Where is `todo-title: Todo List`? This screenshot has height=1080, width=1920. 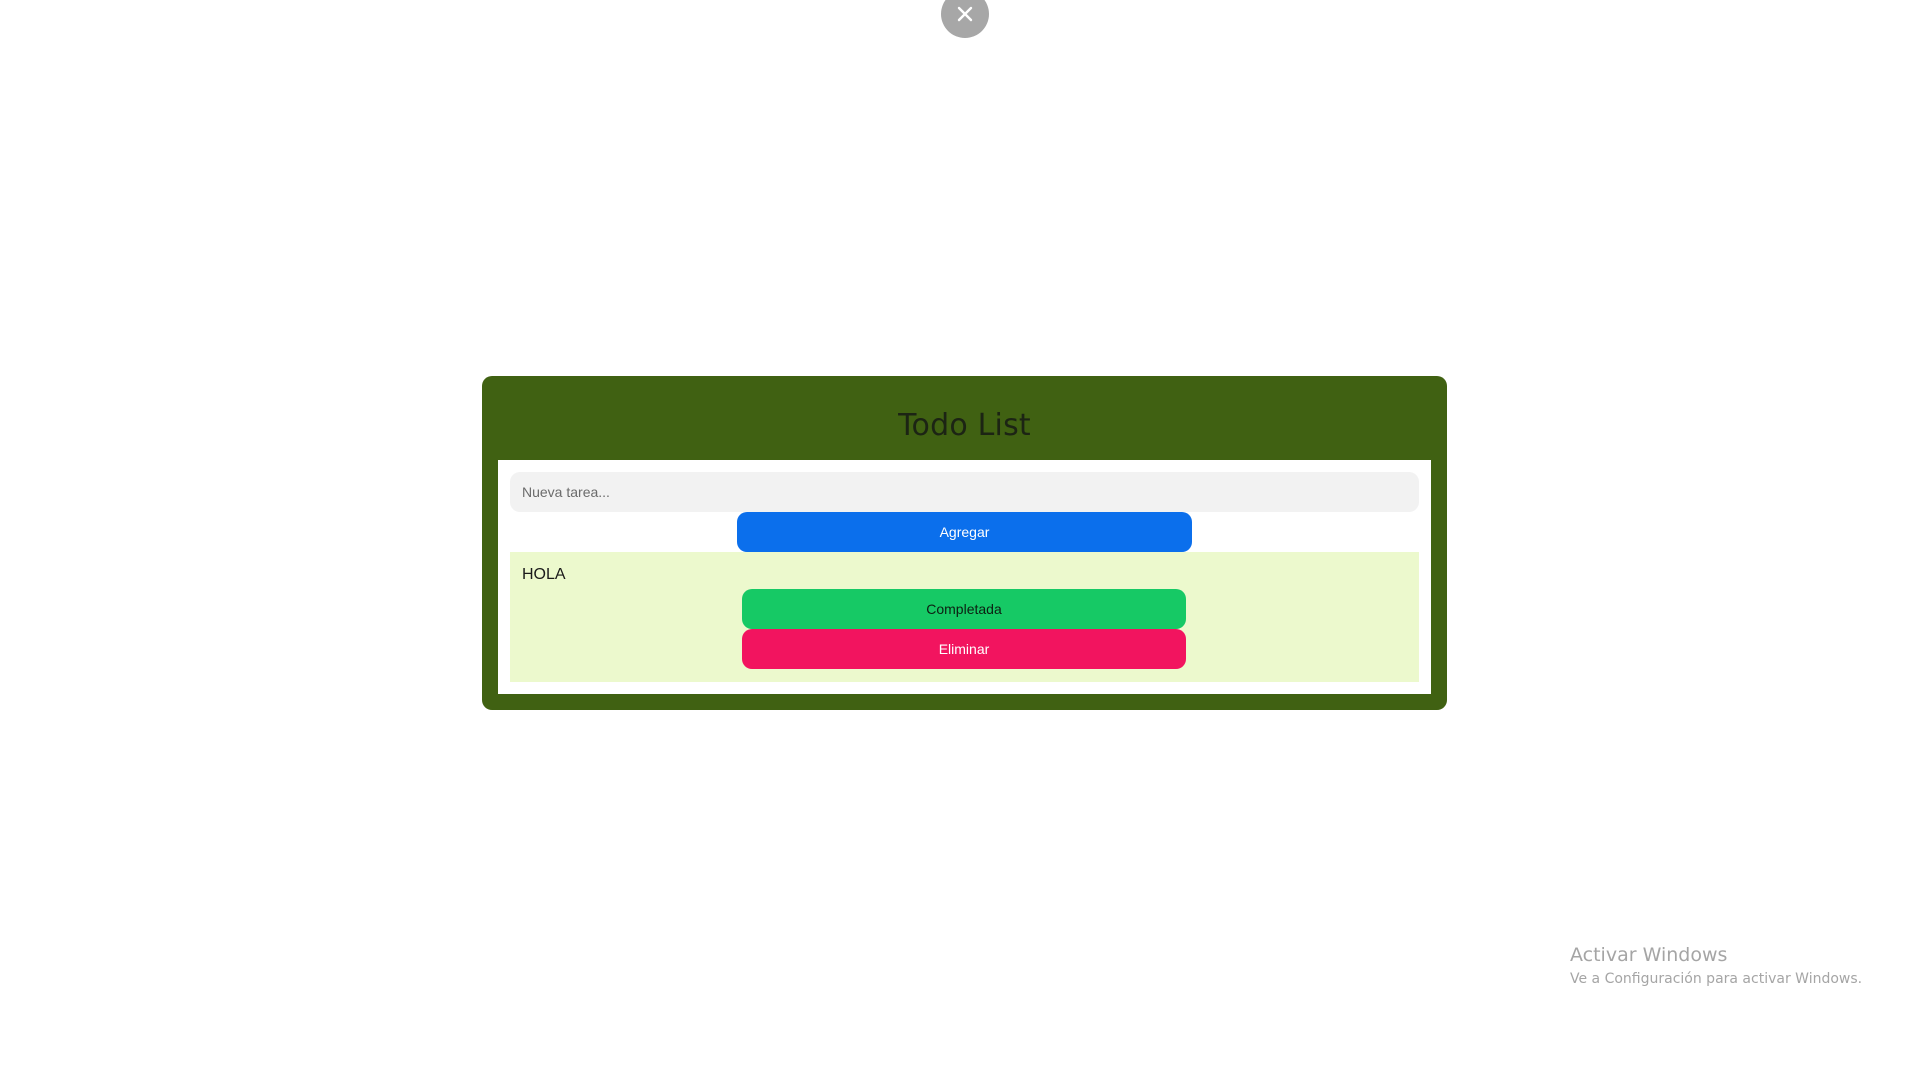 todo-title: Todo List is located at coordinates (964, 425).